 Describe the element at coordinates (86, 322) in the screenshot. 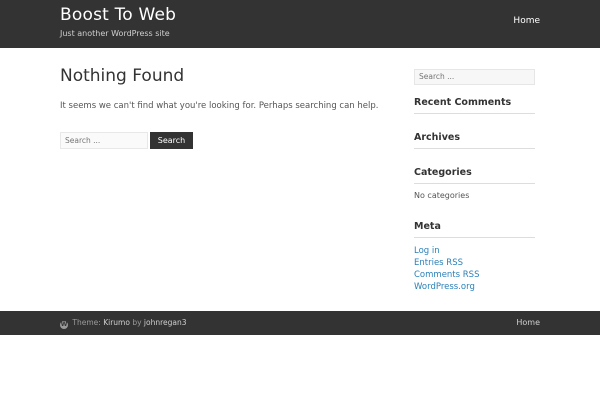

I see `footer-theme-prefix: Theme:` at that location.